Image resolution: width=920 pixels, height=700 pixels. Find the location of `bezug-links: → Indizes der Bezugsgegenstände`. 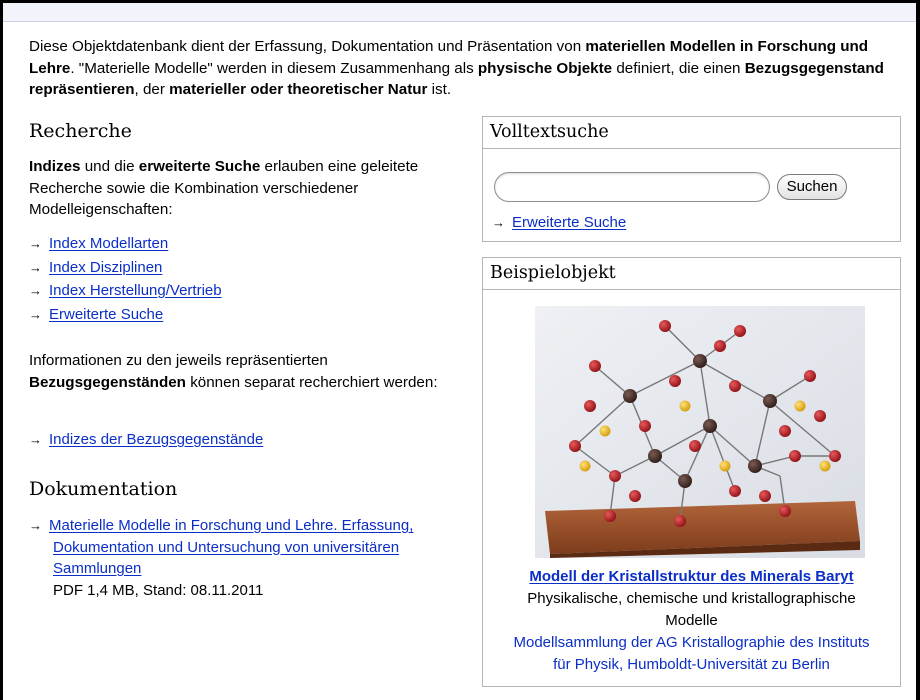

bezug-links: → Indizes der Bezugsgegenstände is located at coordinates (146, 440).